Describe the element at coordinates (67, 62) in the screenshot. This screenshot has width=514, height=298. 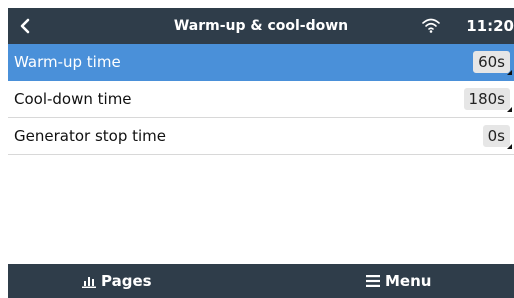
I see `list-item-label: Warm-up time` at that location.